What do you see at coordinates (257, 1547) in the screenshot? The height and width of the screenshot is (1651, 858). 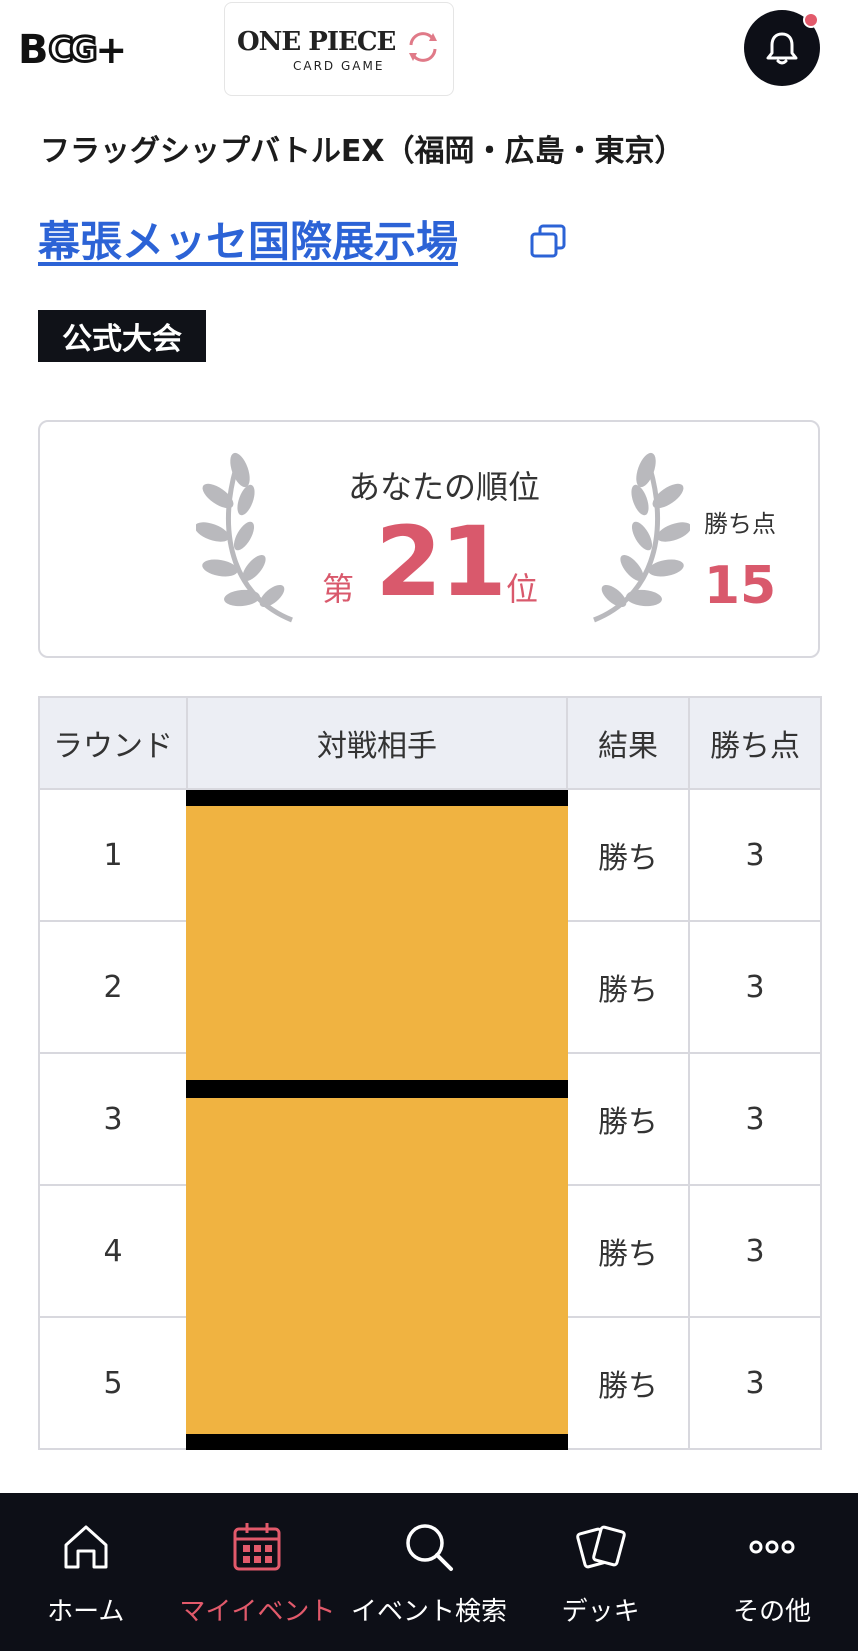 I see `calendar-icon` at bounding box center [257, 1547].